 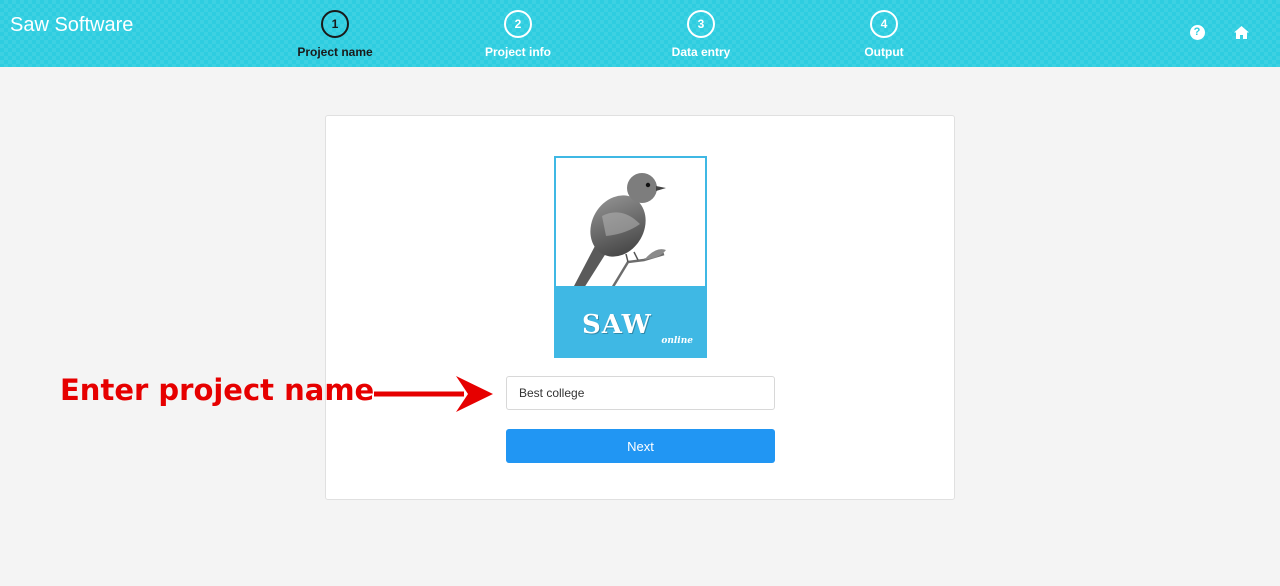 I want to click on step-label: Project name, so click(x=335, y=52).